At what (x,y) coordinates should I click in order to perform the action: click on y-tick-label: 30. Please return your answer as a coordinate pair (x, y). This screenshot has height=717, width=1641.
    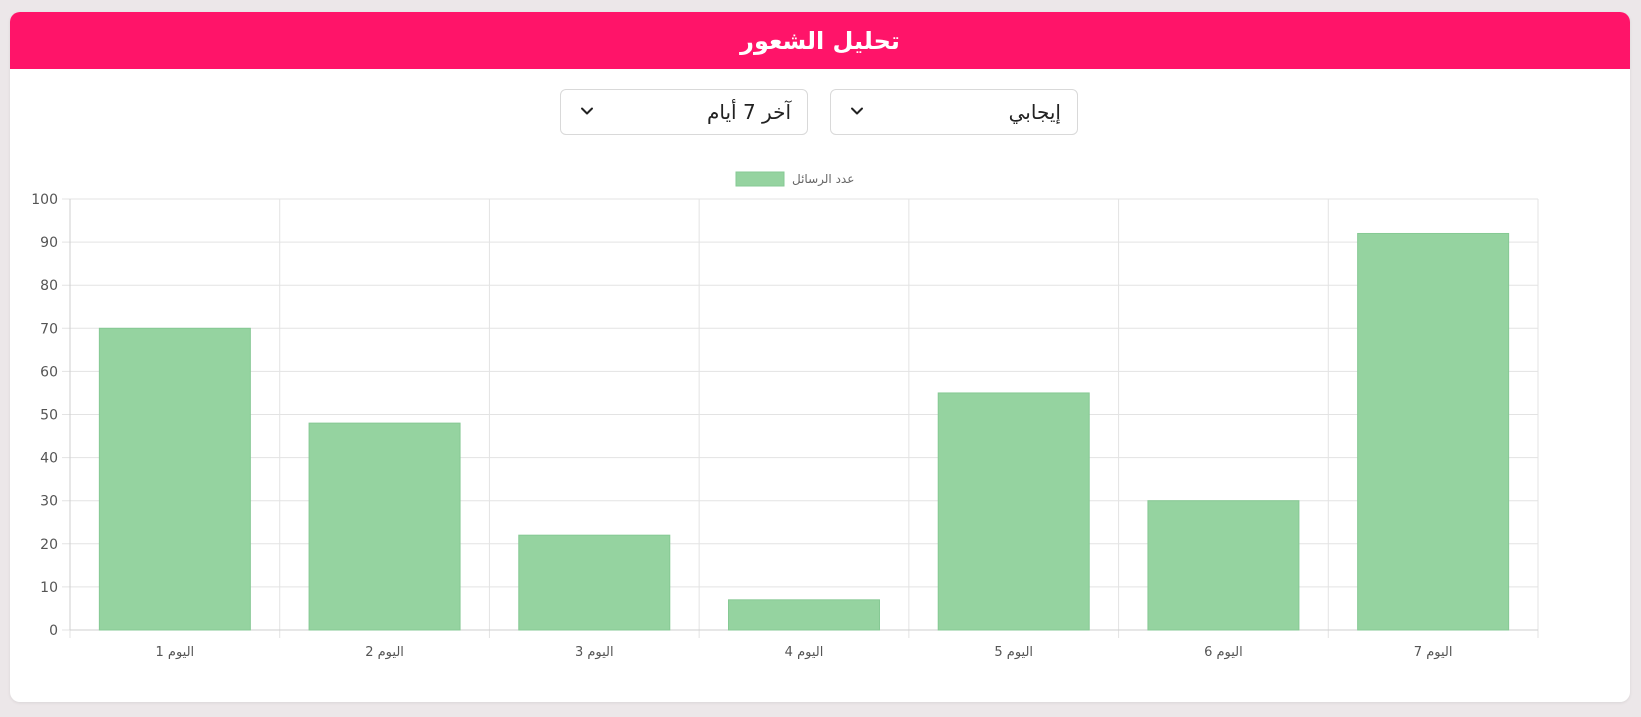
    Looking at the image, I should click on (49, 502).